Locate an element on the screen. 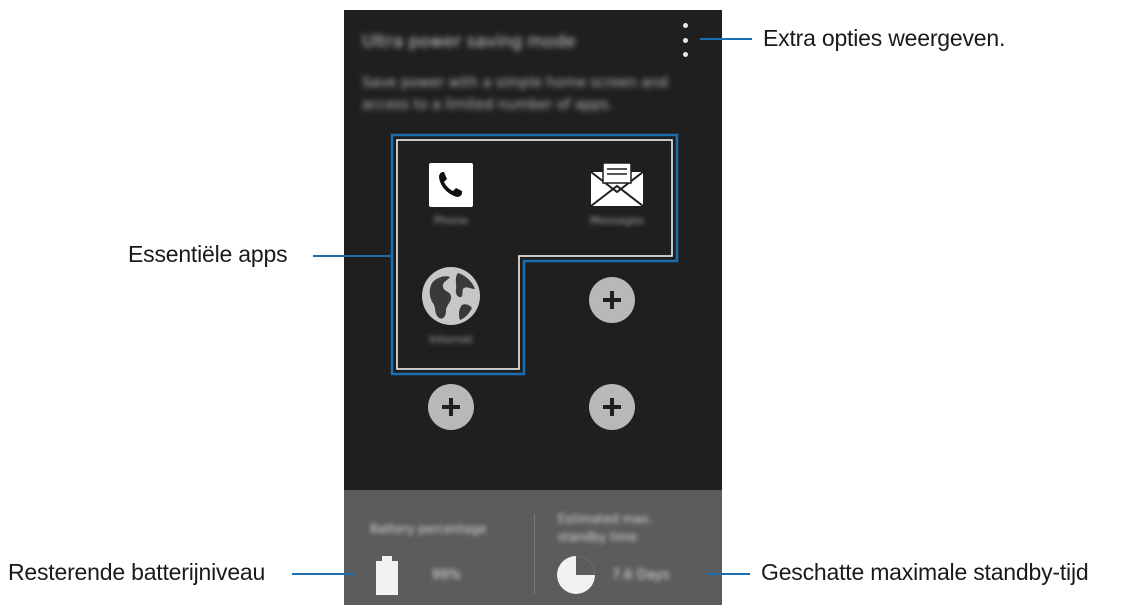 The image size is (1146, 605). callout-more-options: Extra opties weergeven. is located at coordinates (884, 38).